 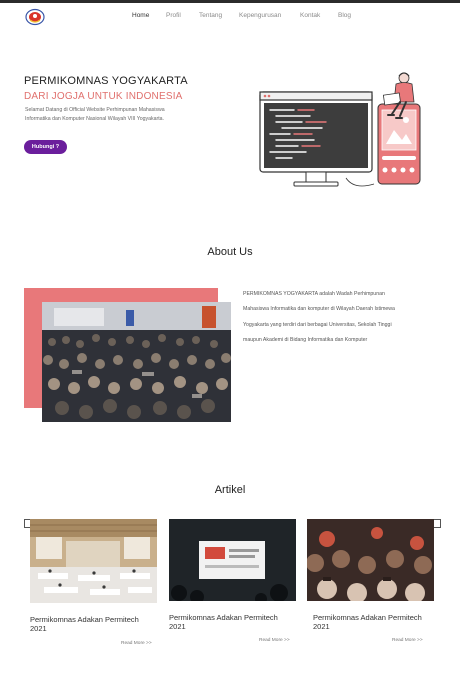 I want to click on about-crowd-photo, so click(x=136, y=362).